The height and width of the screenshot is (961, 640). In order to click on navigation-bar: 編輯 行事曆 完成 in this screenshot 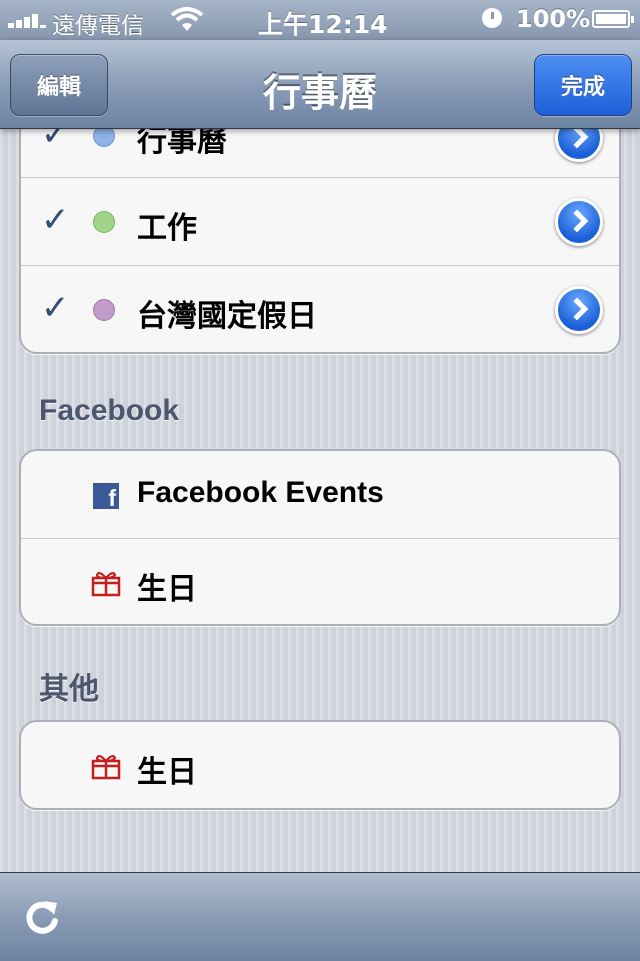, I will do `click(320, 84)`.